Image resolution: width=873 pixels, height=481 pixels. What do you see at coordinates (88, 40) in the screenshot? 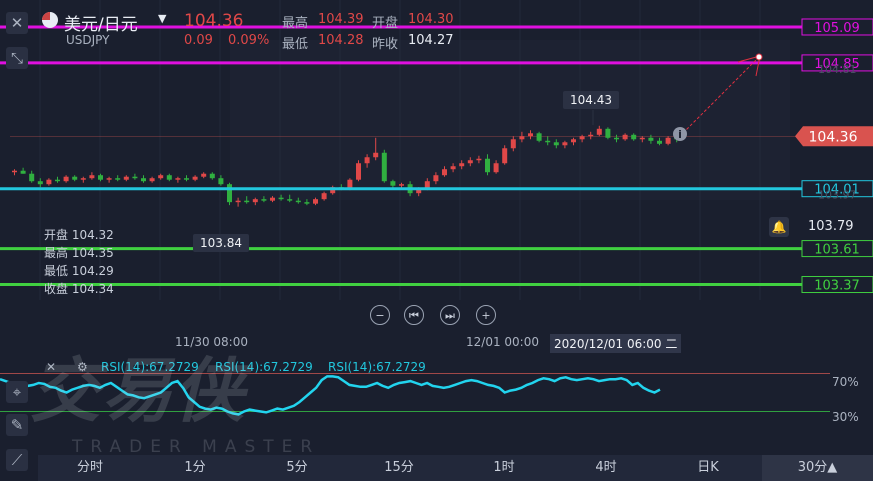
I see `symbol-code: USDJPY` at bounding box center [88, 40].